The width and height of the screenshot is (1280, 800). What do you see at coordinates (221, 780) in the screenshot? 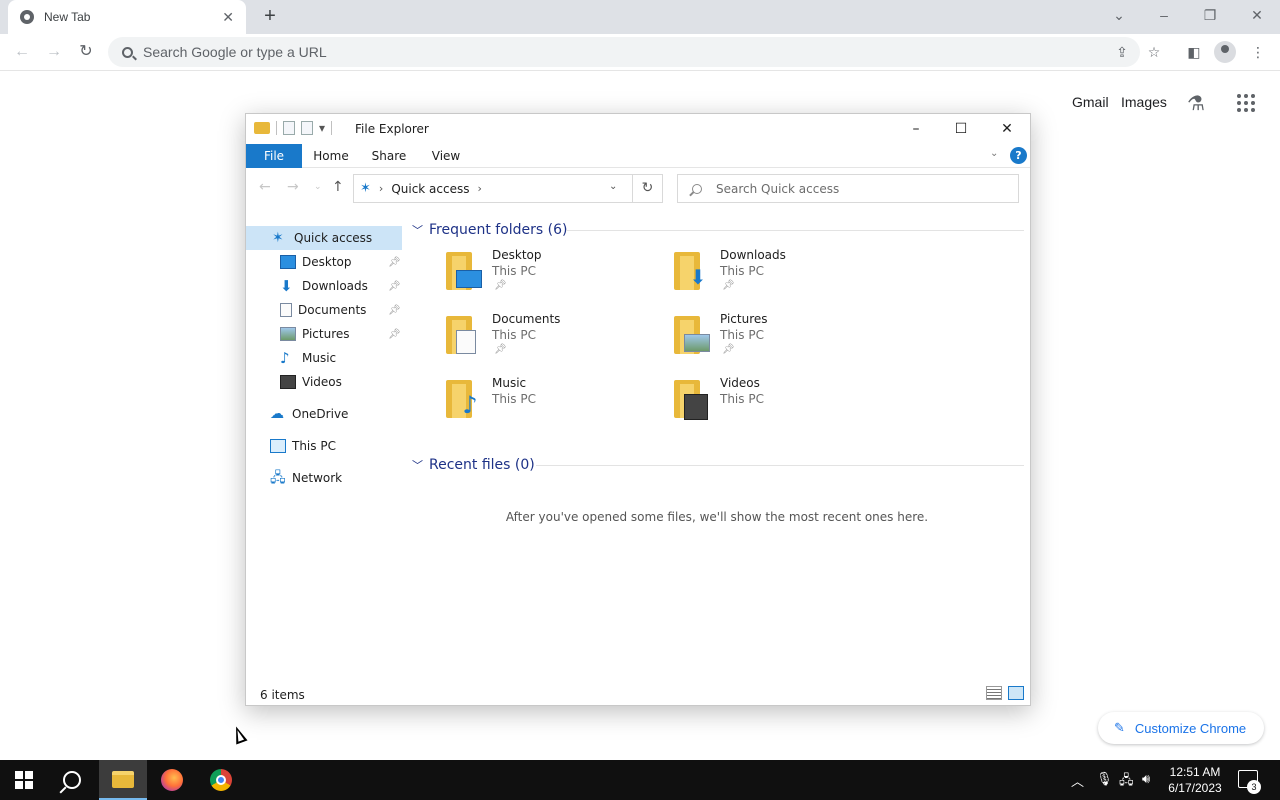
I see `taskbar-chrome` at bounding box center [221, 780].